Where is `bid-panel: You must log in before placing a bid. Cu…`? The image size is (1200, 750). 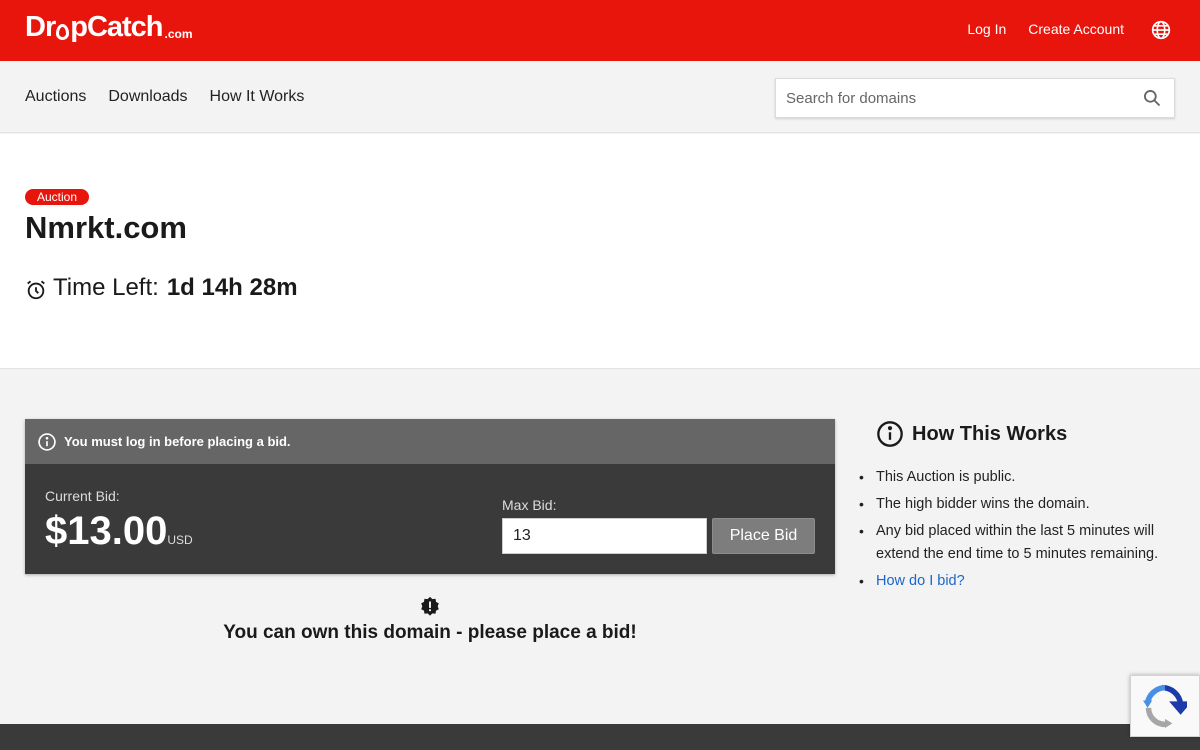 bid-panel: You must log in before placing a bid. Cu… is located at coordinates (430, 496).